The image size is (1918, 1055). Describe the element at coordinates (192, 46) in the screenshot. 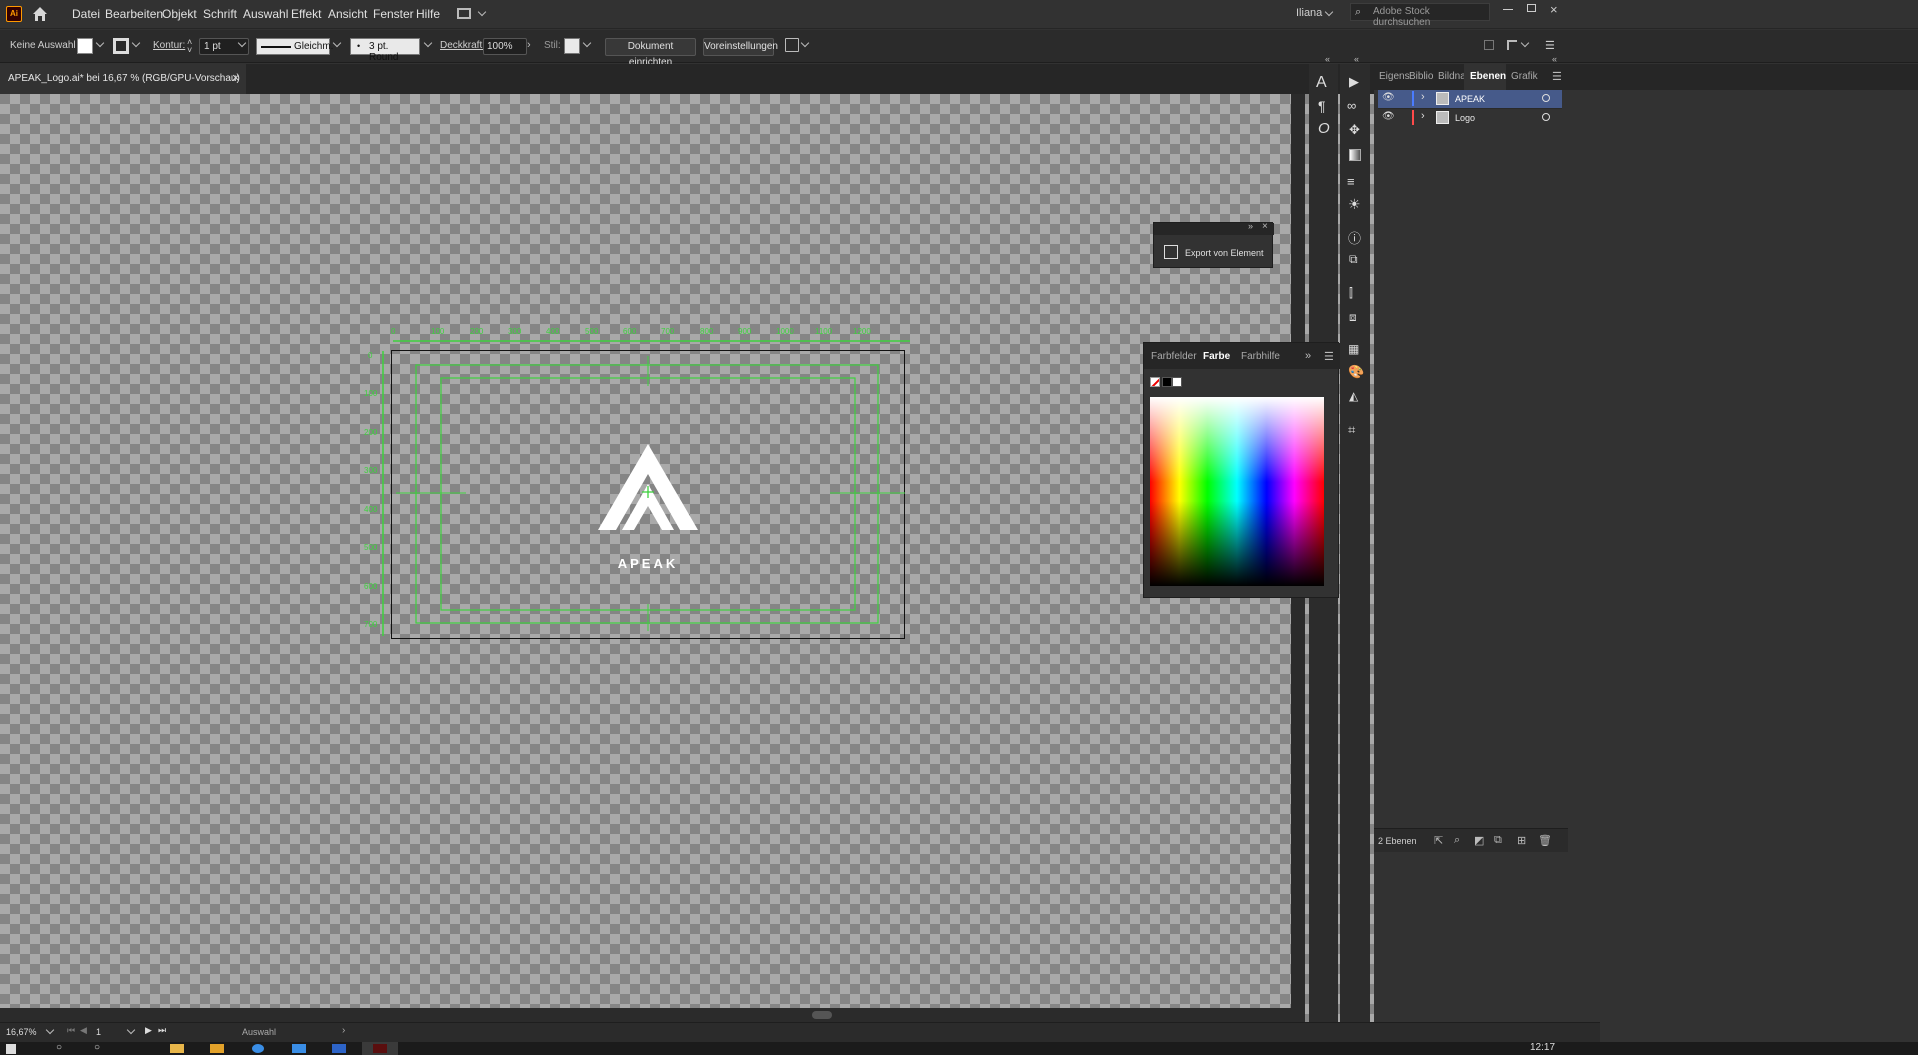

I see `stroke-weight-stepper: ˄ ˅` at that location.